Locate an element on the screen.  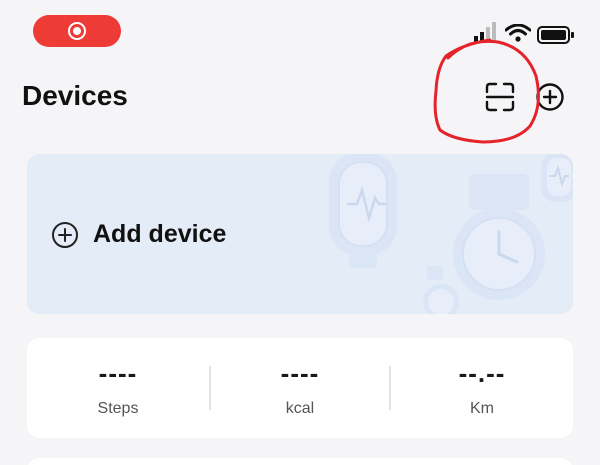
record-icon is located at coordinates (77, 31).